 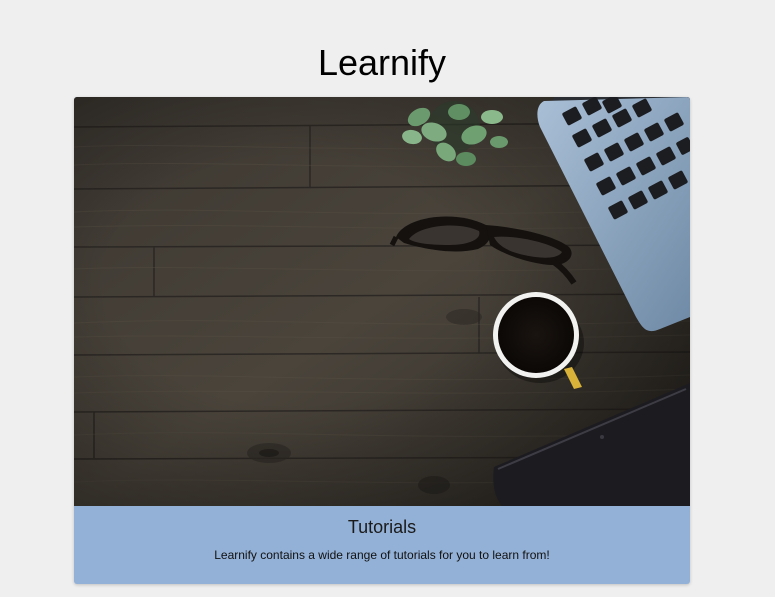 What do you see at coordinates (382, 62) in the screenshot?
I see `page-title: Learnify` at bounding box center [382, 62].